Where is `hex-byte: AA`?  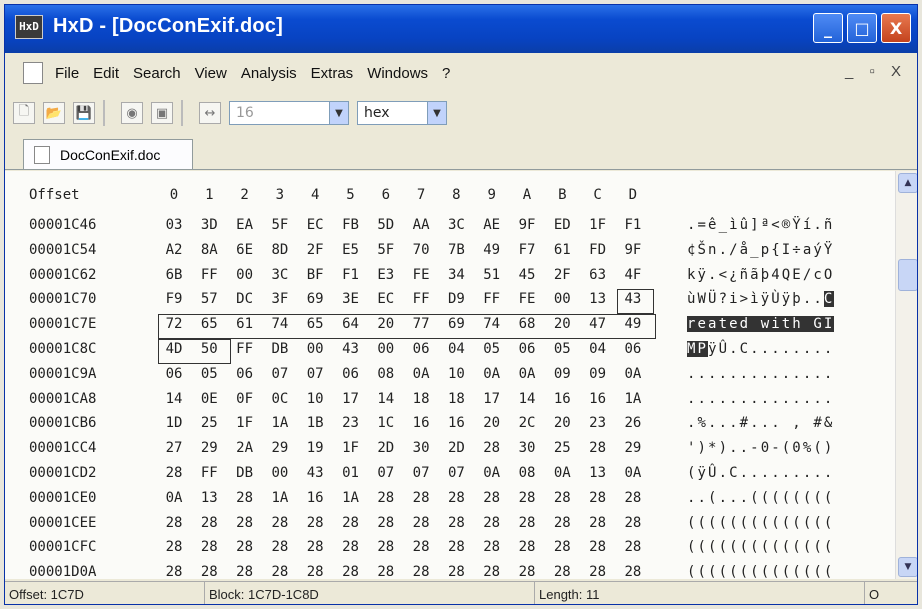
hex-byte: AA is located at coordinates (421, 225).